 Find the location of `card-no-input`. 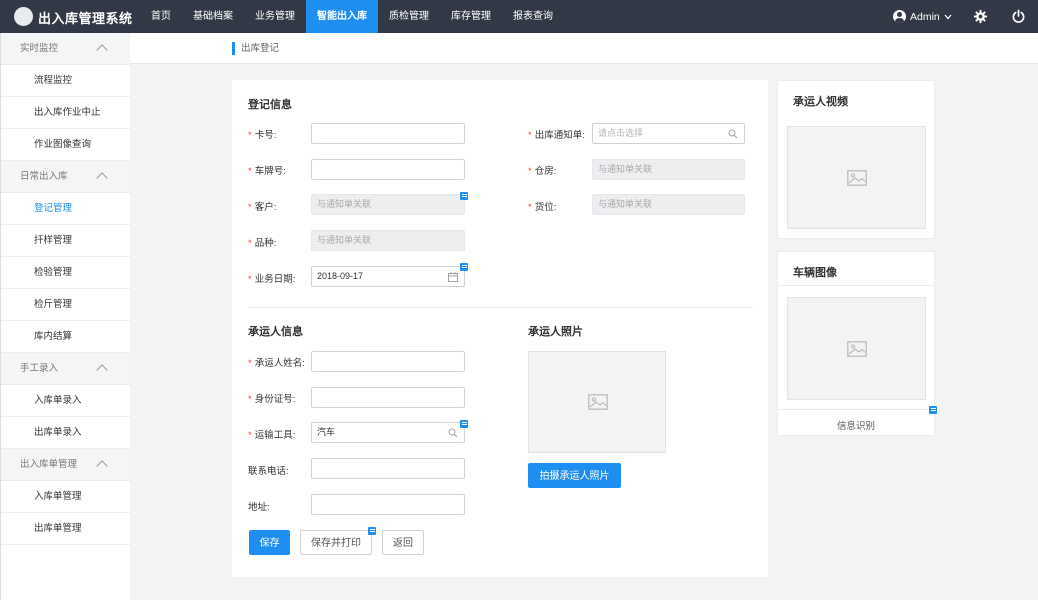

card-no-input is located at coordinates (388, 133).